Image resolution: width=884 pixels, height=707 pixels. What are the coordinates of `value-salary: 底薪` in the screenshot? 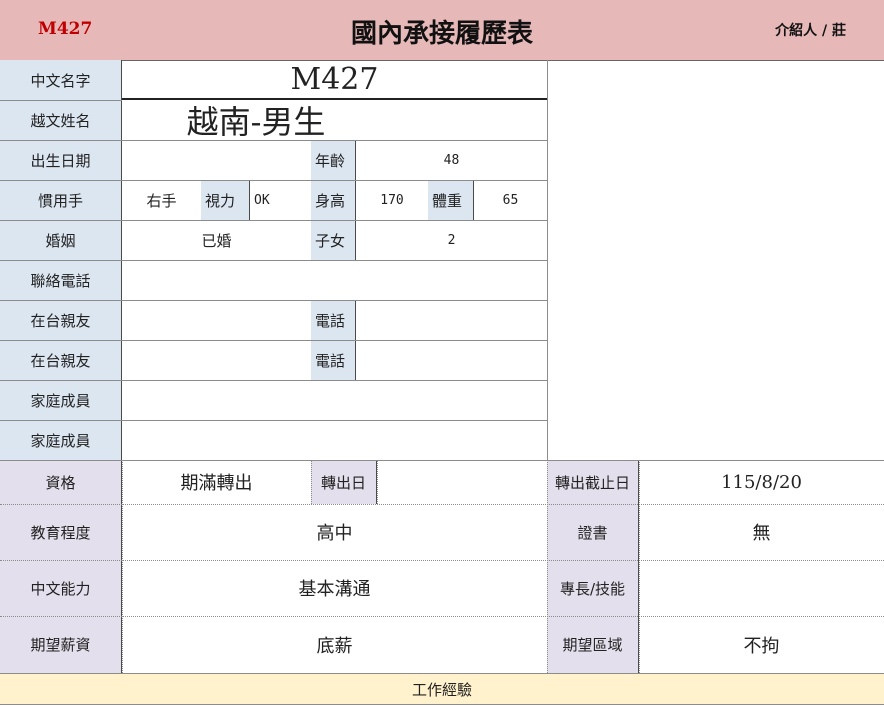 It's located at (334, 644).